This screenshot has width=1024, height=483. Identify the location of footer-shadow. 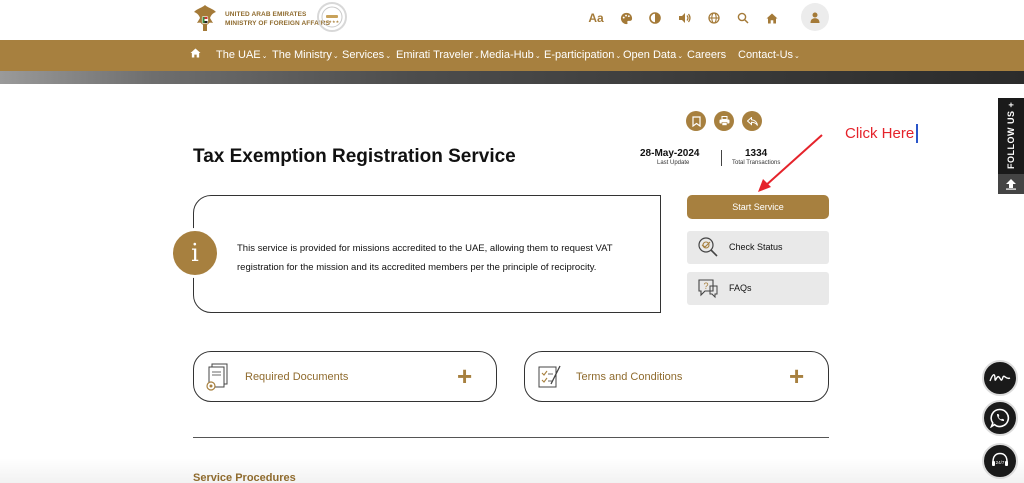
(512, 470).